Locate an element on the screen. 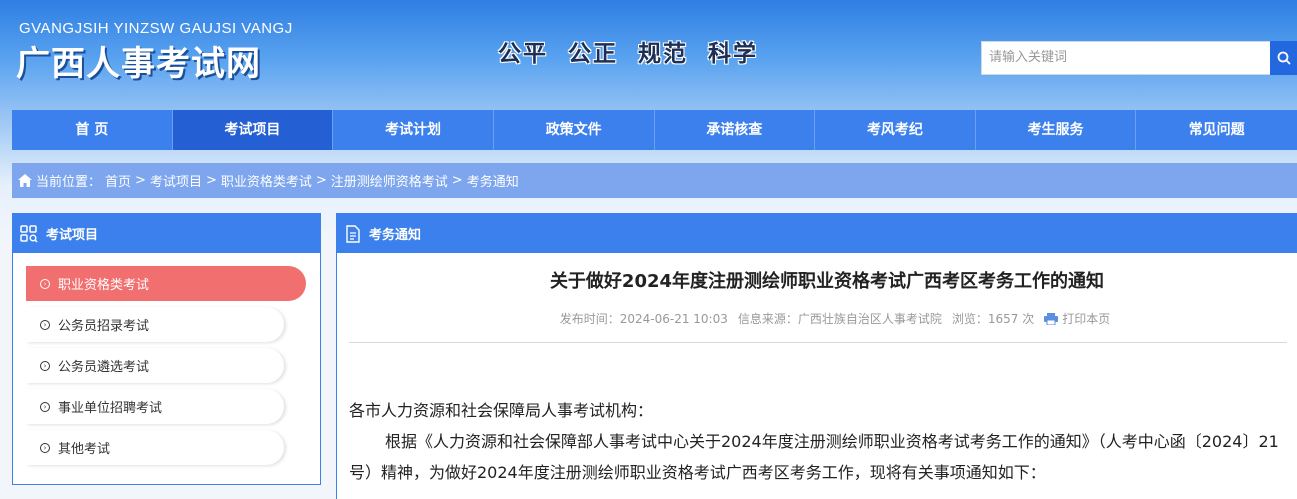 Image resolution: width=1297 pixels, height=499 pixels. info-source: 信息来源：广西壮族自治区人事考试院 is located at coordinates (839, 319).